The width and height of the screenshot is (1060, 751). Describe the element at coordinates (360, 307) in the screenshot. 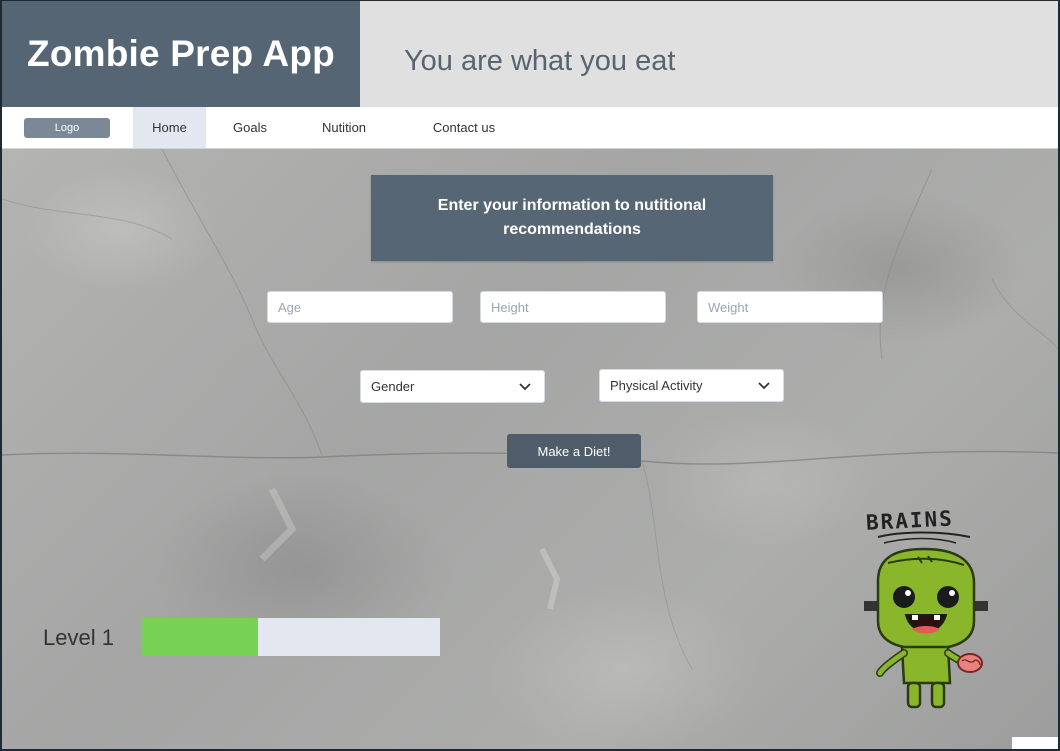

I see `age-input` at that location.